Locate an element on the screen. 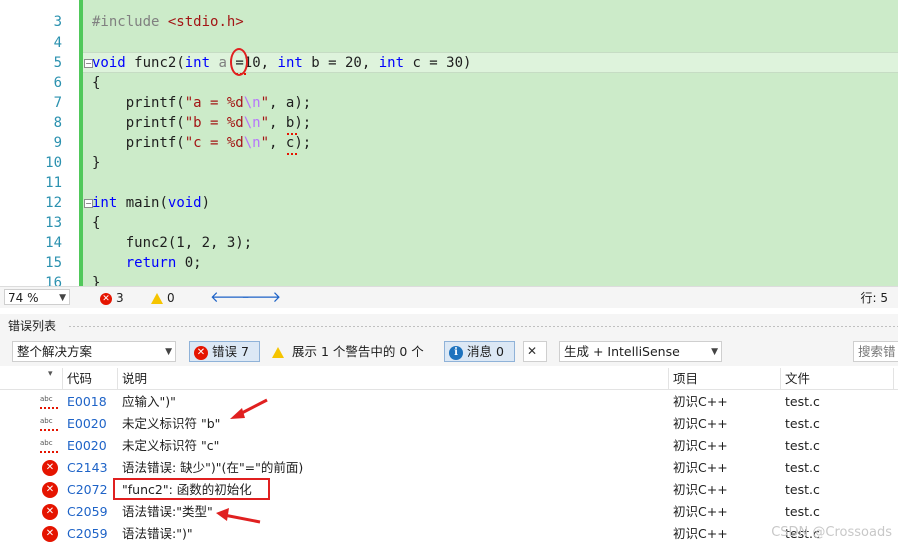 The height and width of the screenshot is (545, 898). line-number: 16 is located at coordinates (53, 280).